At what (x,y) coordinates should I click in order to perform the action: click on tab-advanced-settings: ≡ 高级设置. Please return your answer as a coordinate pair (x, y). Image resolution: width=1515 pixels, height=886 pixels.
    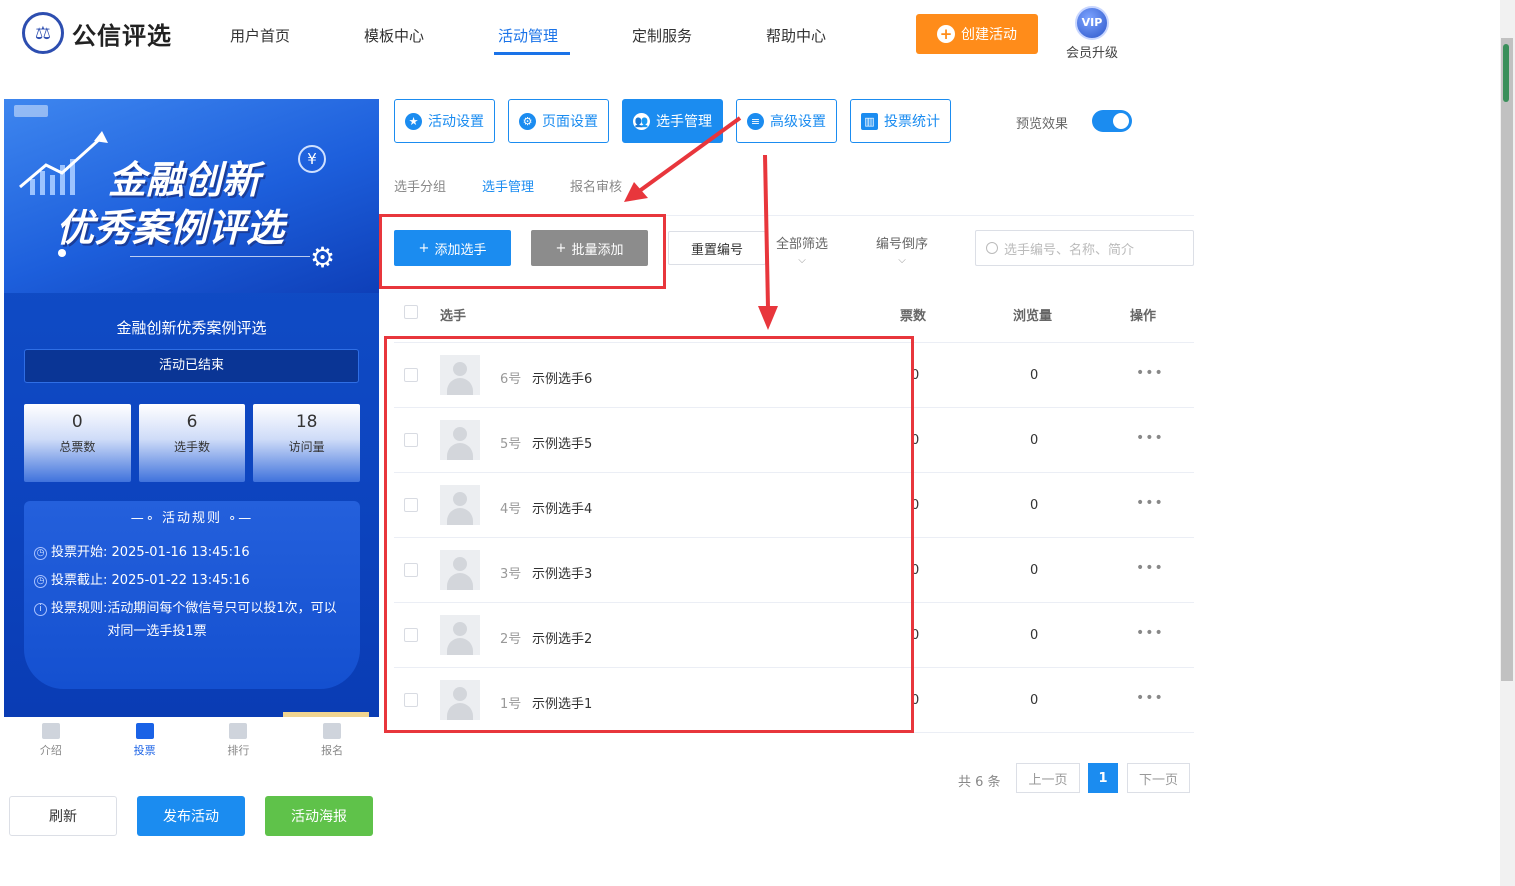
    Looking at the image, I should click on (786, 121).